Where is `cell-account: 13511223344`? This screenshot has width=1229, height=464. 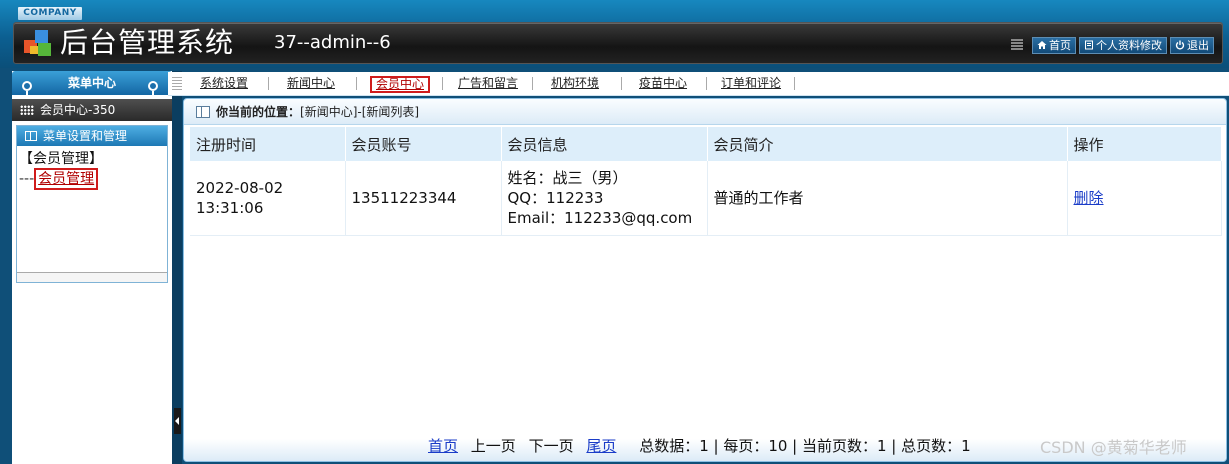
cell-account: 13511223344 is located at coordinates (423, 198).